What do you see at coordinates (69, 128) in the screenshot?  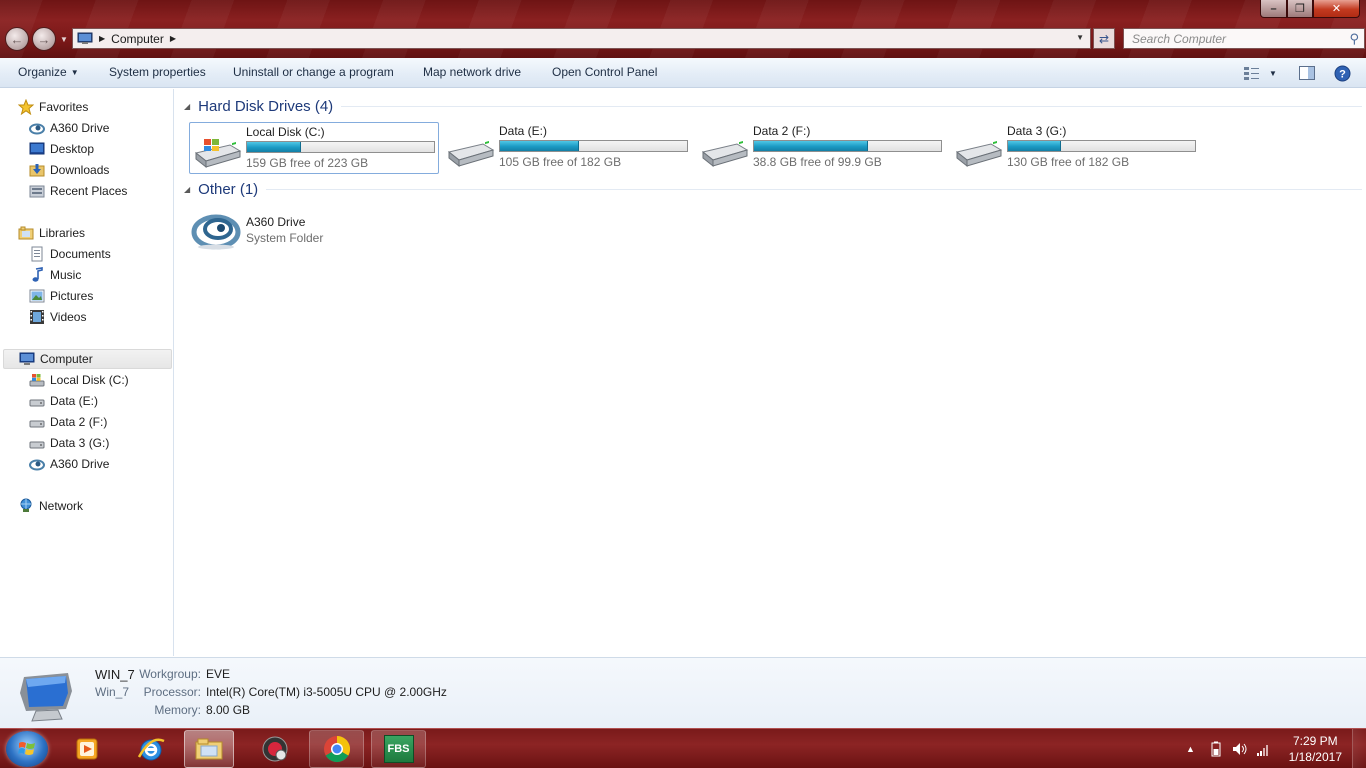 I see `sidebar-item-a360-drive: A360 Drive` at bounding box center [69, 128].